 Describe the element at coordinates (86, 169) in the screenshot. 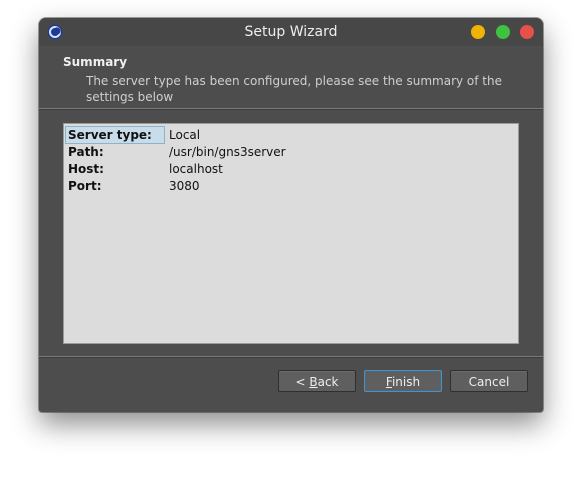

I see `summary-key: Host:` at that location.